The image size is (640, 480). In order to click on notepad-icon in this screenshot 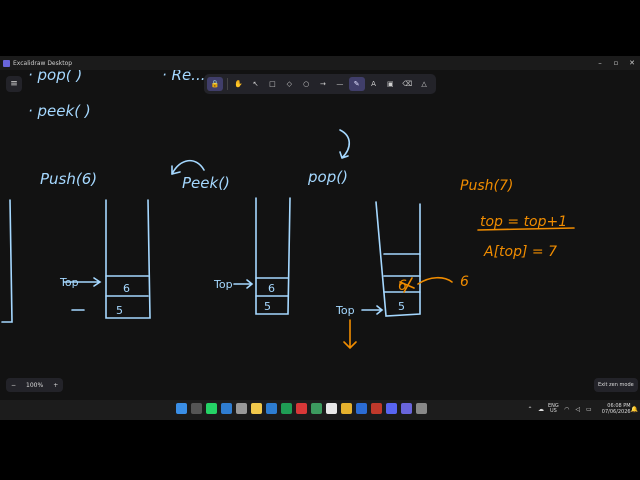, I will do `click(331, 408)`.